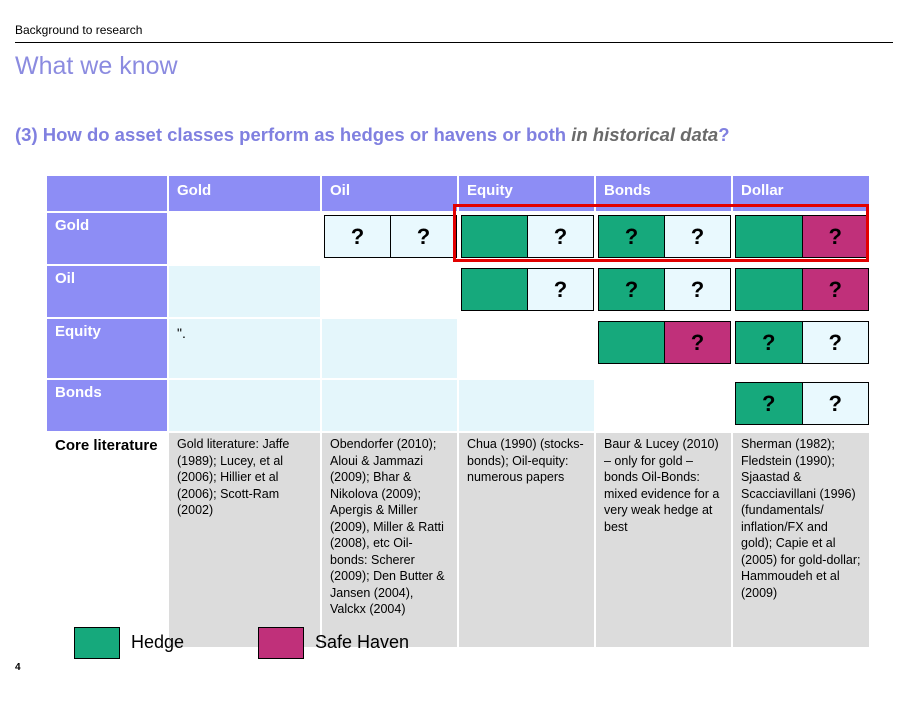 The width and height of the screenshot is (910, 708). What do you see at coordinates (663, 405) in the screenshot?
I see `cell-bonds-bonds` at bounding box center [663, 405].